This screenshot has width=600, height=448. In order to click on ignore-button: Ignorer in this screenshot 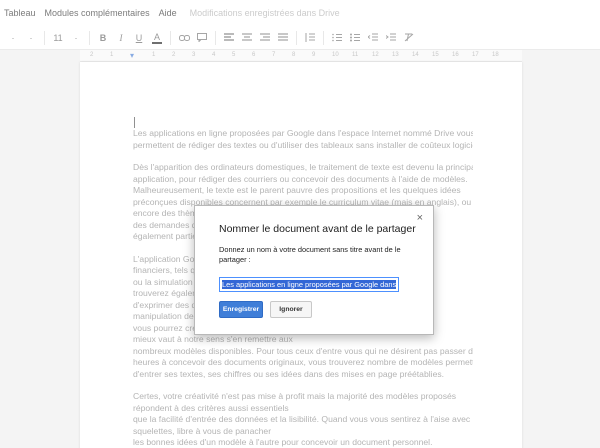, I will do `click(291, 309)`.